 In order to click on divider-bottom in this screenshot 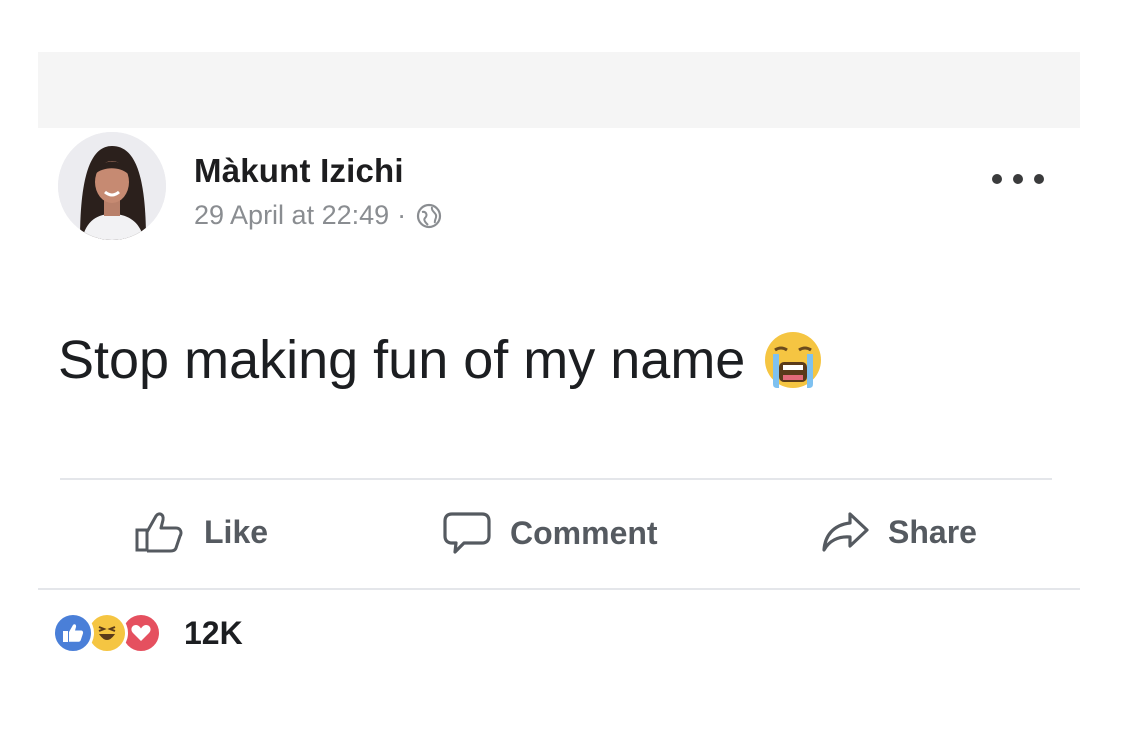, I will do `click(559, 589)`.